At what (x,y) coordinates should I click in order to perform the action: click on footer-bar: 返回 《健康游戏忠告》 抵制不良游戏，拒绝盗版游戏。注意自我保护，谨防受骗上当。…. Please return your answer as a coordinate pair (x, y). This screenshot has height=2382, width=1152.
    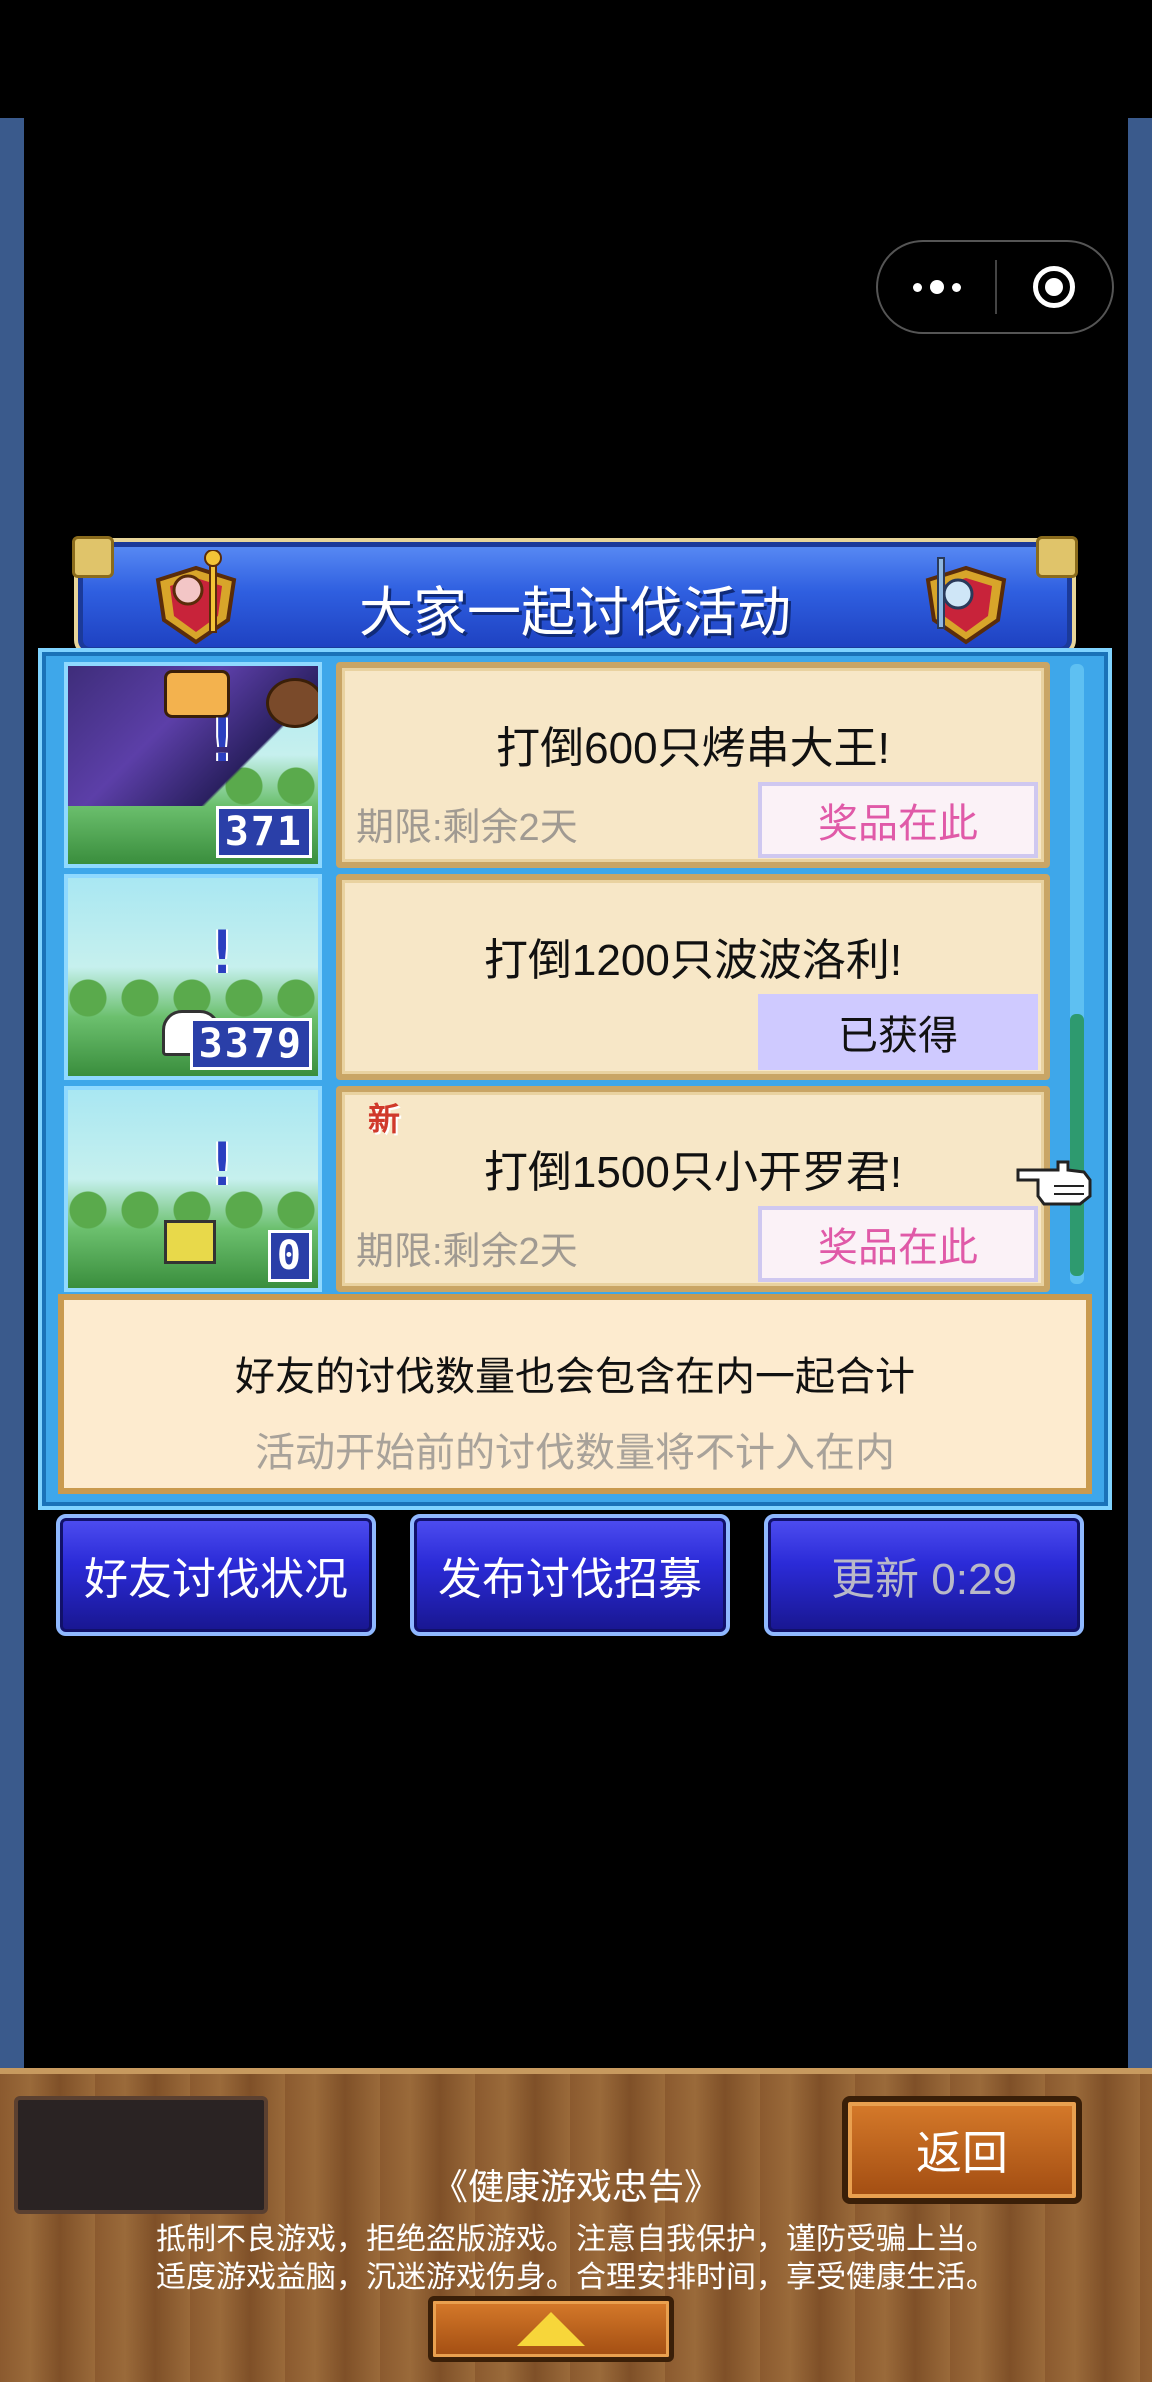
    Looking at the image, I should click on (576, 2225).